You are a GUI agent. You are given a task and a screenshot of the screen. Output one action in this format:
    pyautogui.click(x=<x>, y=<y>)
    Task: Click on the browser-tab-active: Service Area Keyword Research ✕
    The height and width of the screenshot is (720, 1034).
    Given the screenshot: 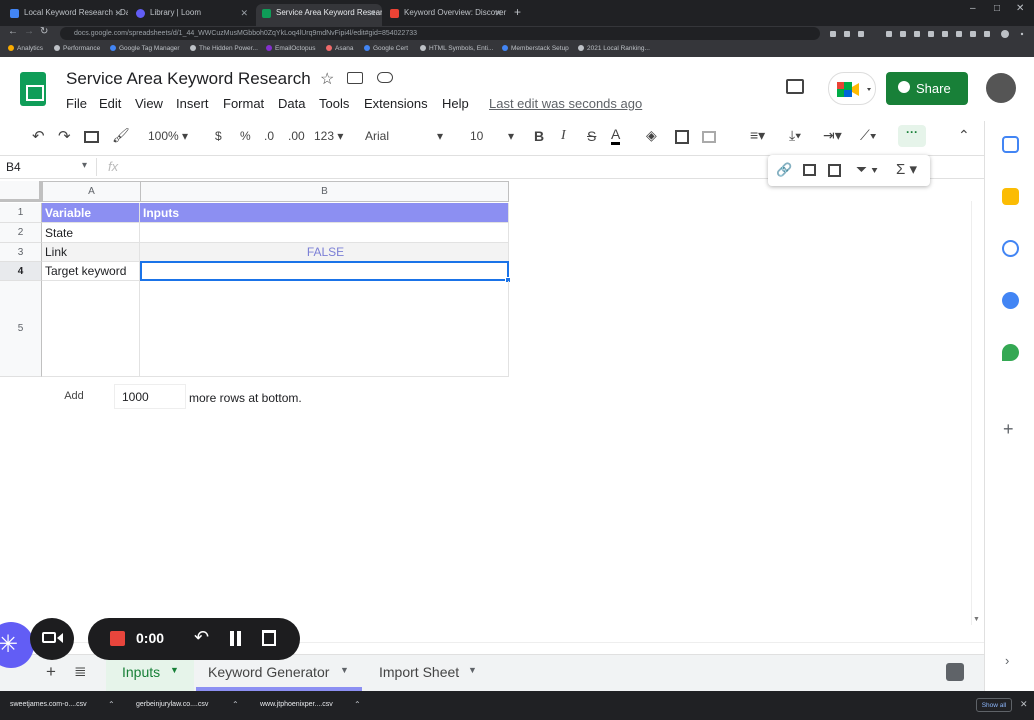 What is the action you would take?
    pyautogui.click(x=319, y=15)
    